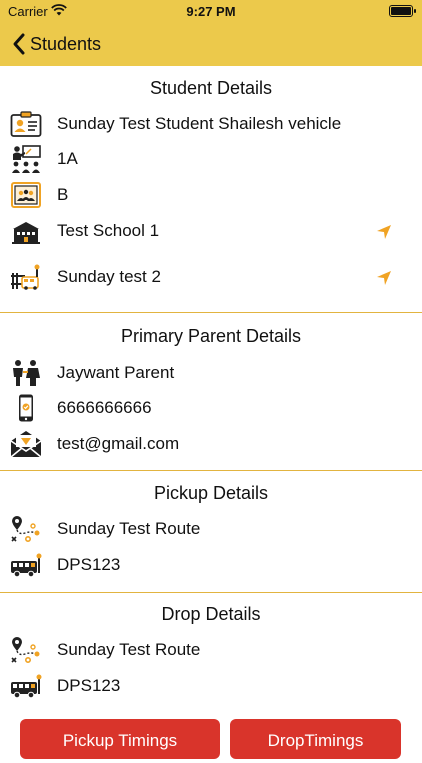 The width and height of the screenshot is (422, 763). What do you see at coordinates (211, 686) in the screenshot?
I see `drop-vehicle-row: DPS123` at bounding box center [211, 686].